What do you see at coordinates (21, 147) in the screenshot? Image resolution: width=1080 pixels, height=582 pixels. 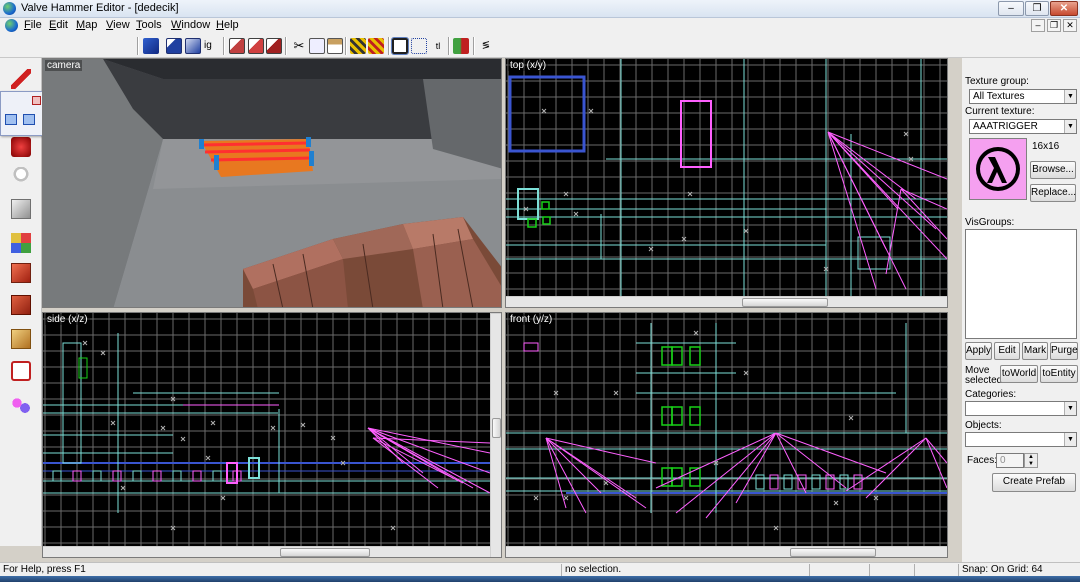 I see `magnify-tool` at bounding box center [21, 147].